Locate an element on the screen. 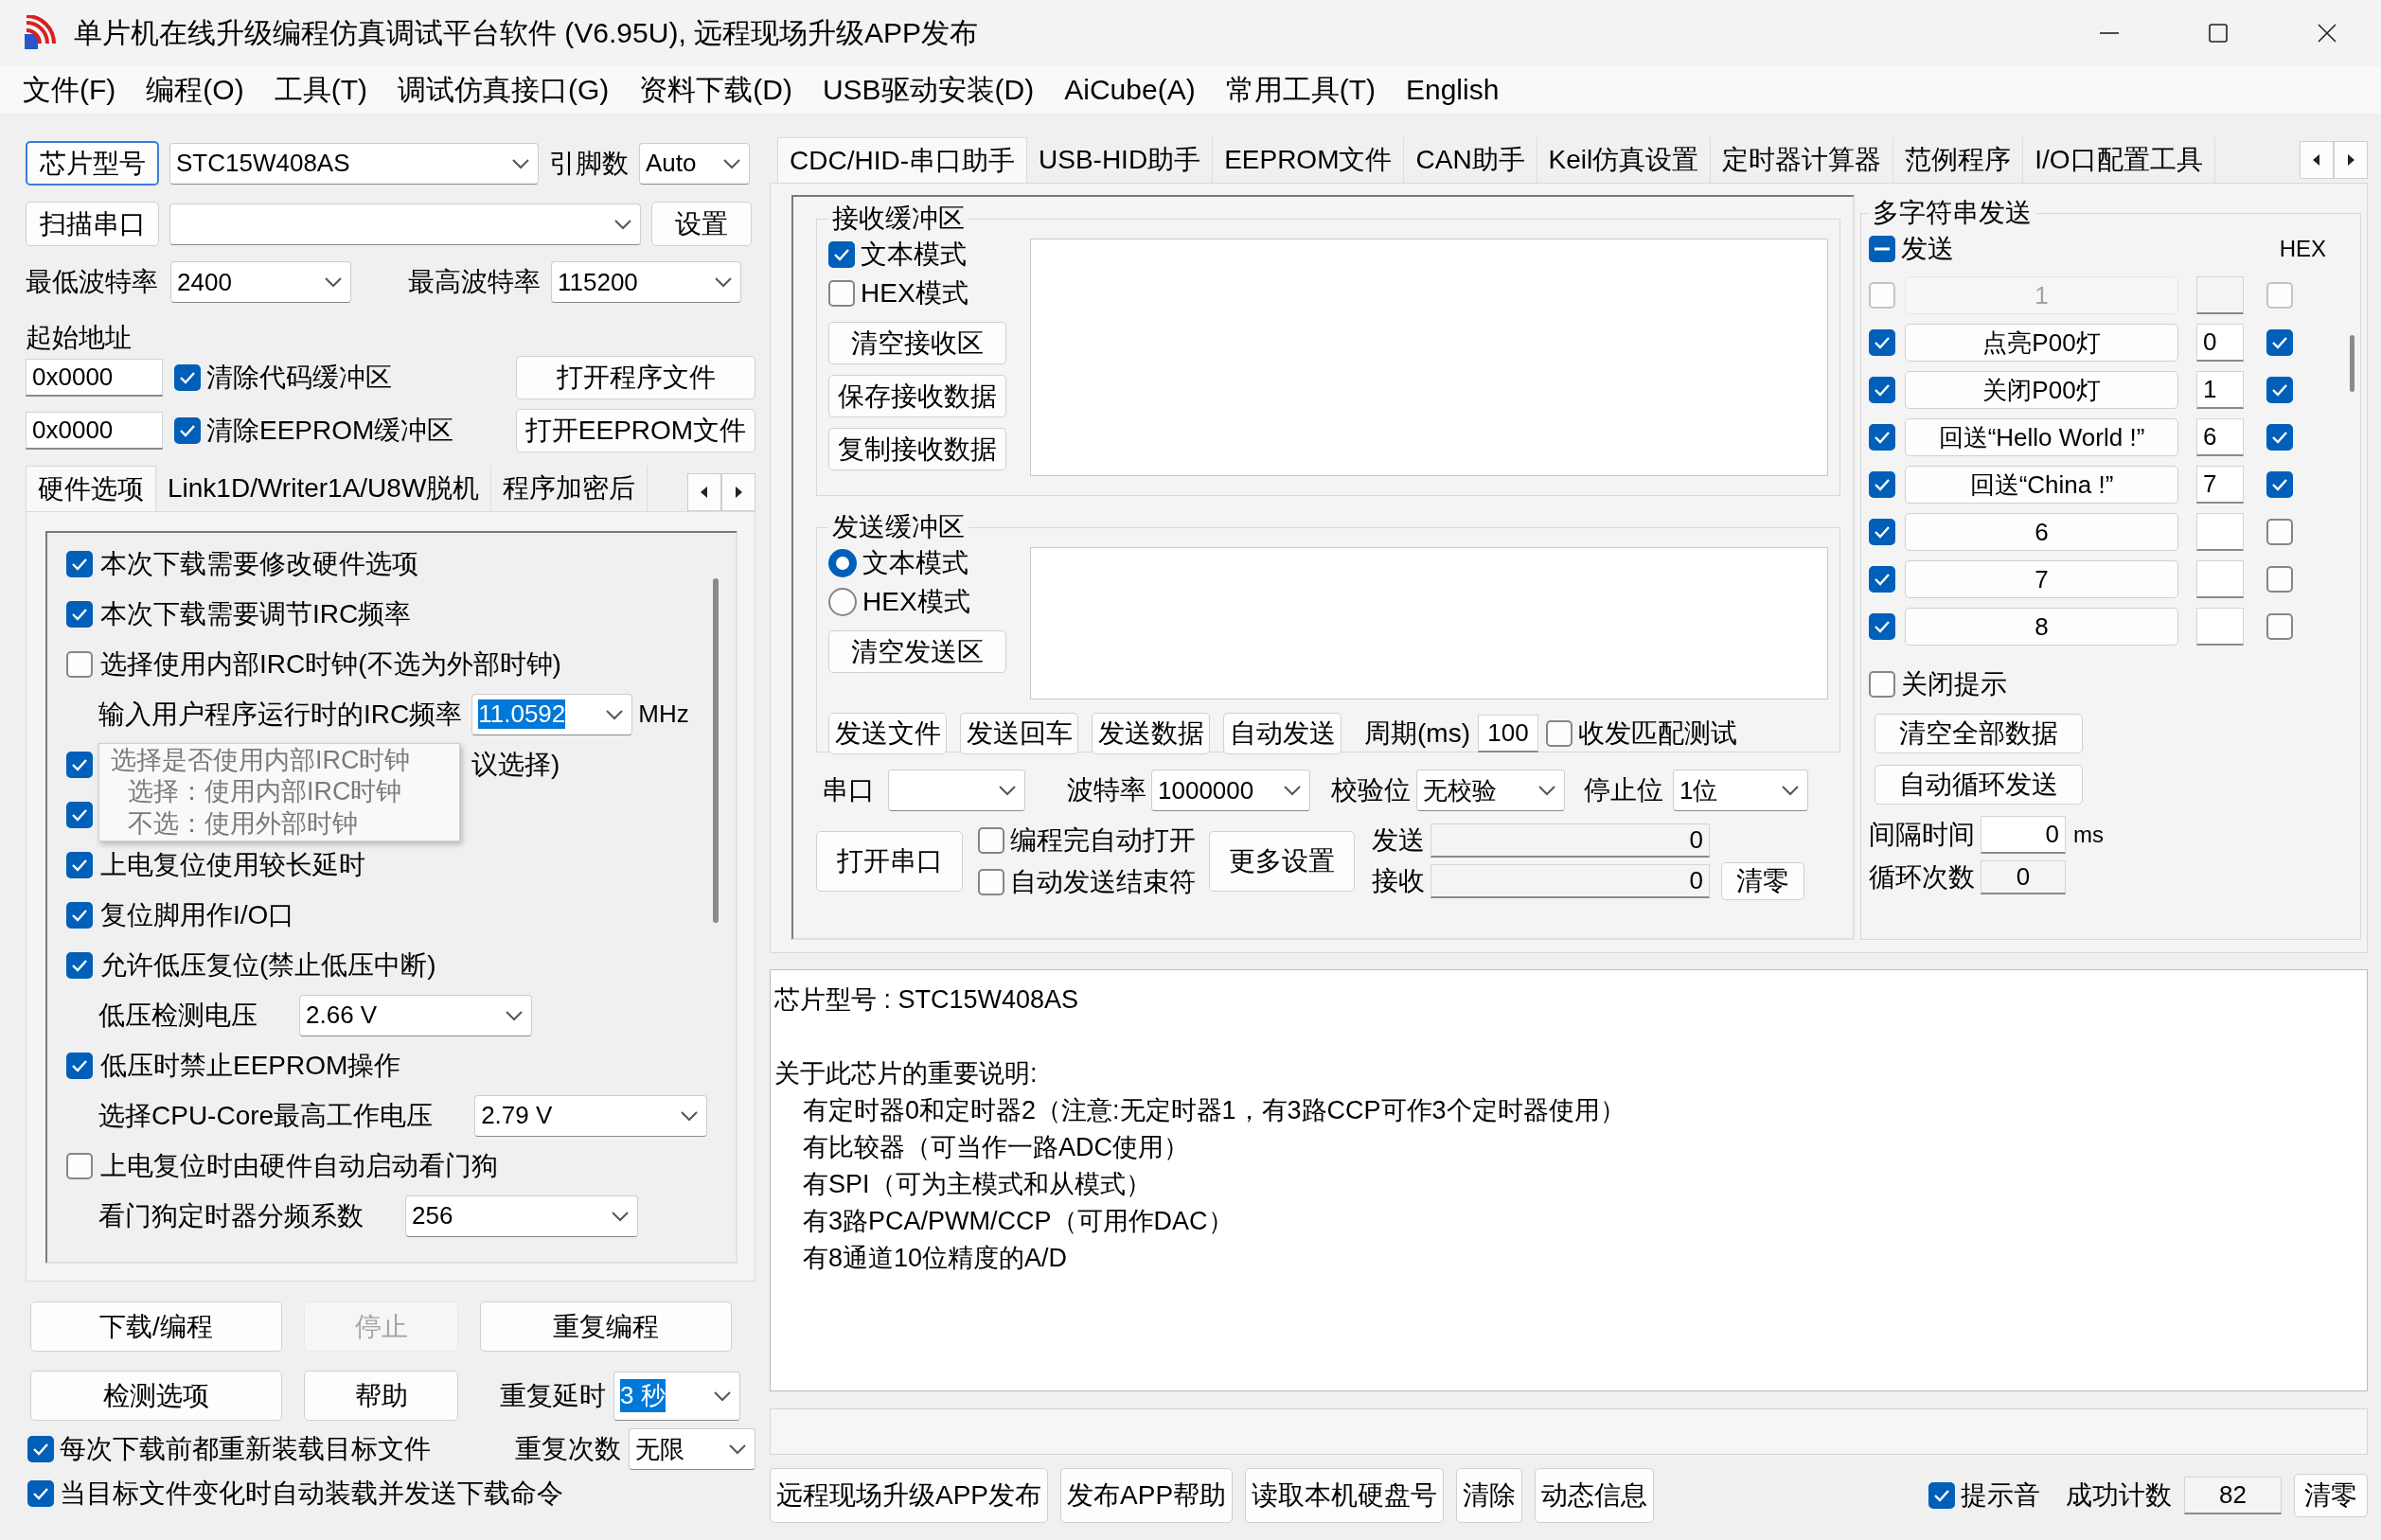 The width and height of the screenshot is (2381, 1540). period-field: 100 is located at coordinates (1508, 733).